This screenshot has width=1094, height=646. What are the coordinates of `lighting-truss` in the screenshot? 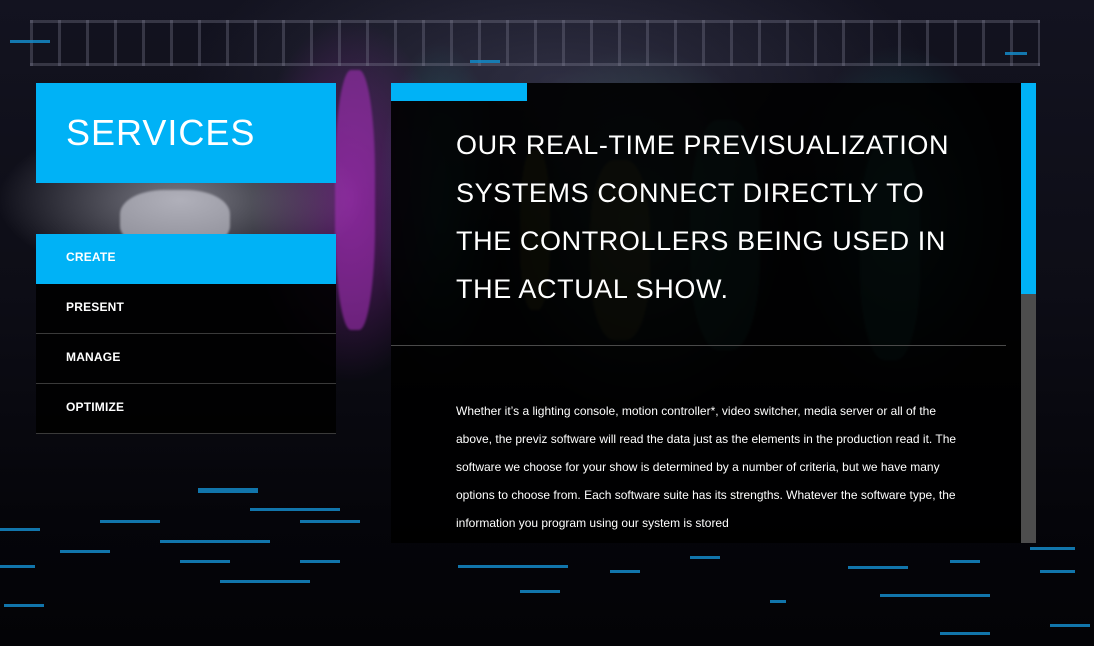 It's located at (535, 43).